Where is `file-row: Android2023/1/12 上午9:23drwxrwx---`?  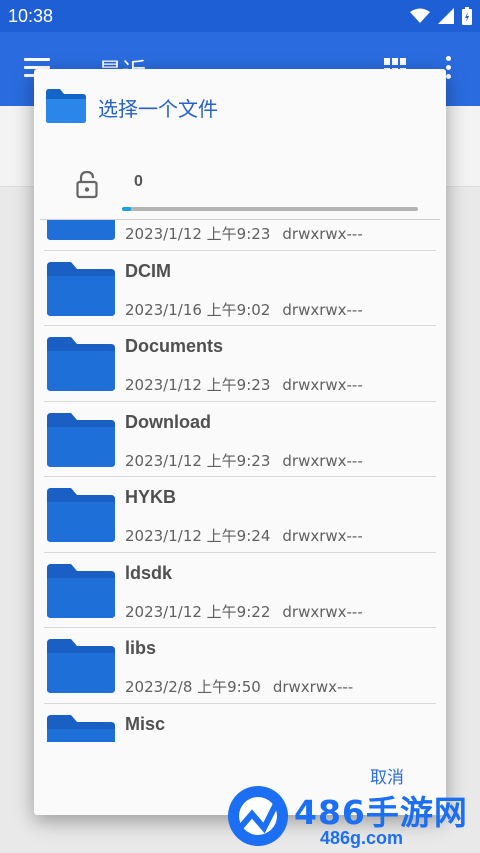
file-row: Android2023/1/12 上午9:23drwxrwx--- is located at coordinates (240, 235).